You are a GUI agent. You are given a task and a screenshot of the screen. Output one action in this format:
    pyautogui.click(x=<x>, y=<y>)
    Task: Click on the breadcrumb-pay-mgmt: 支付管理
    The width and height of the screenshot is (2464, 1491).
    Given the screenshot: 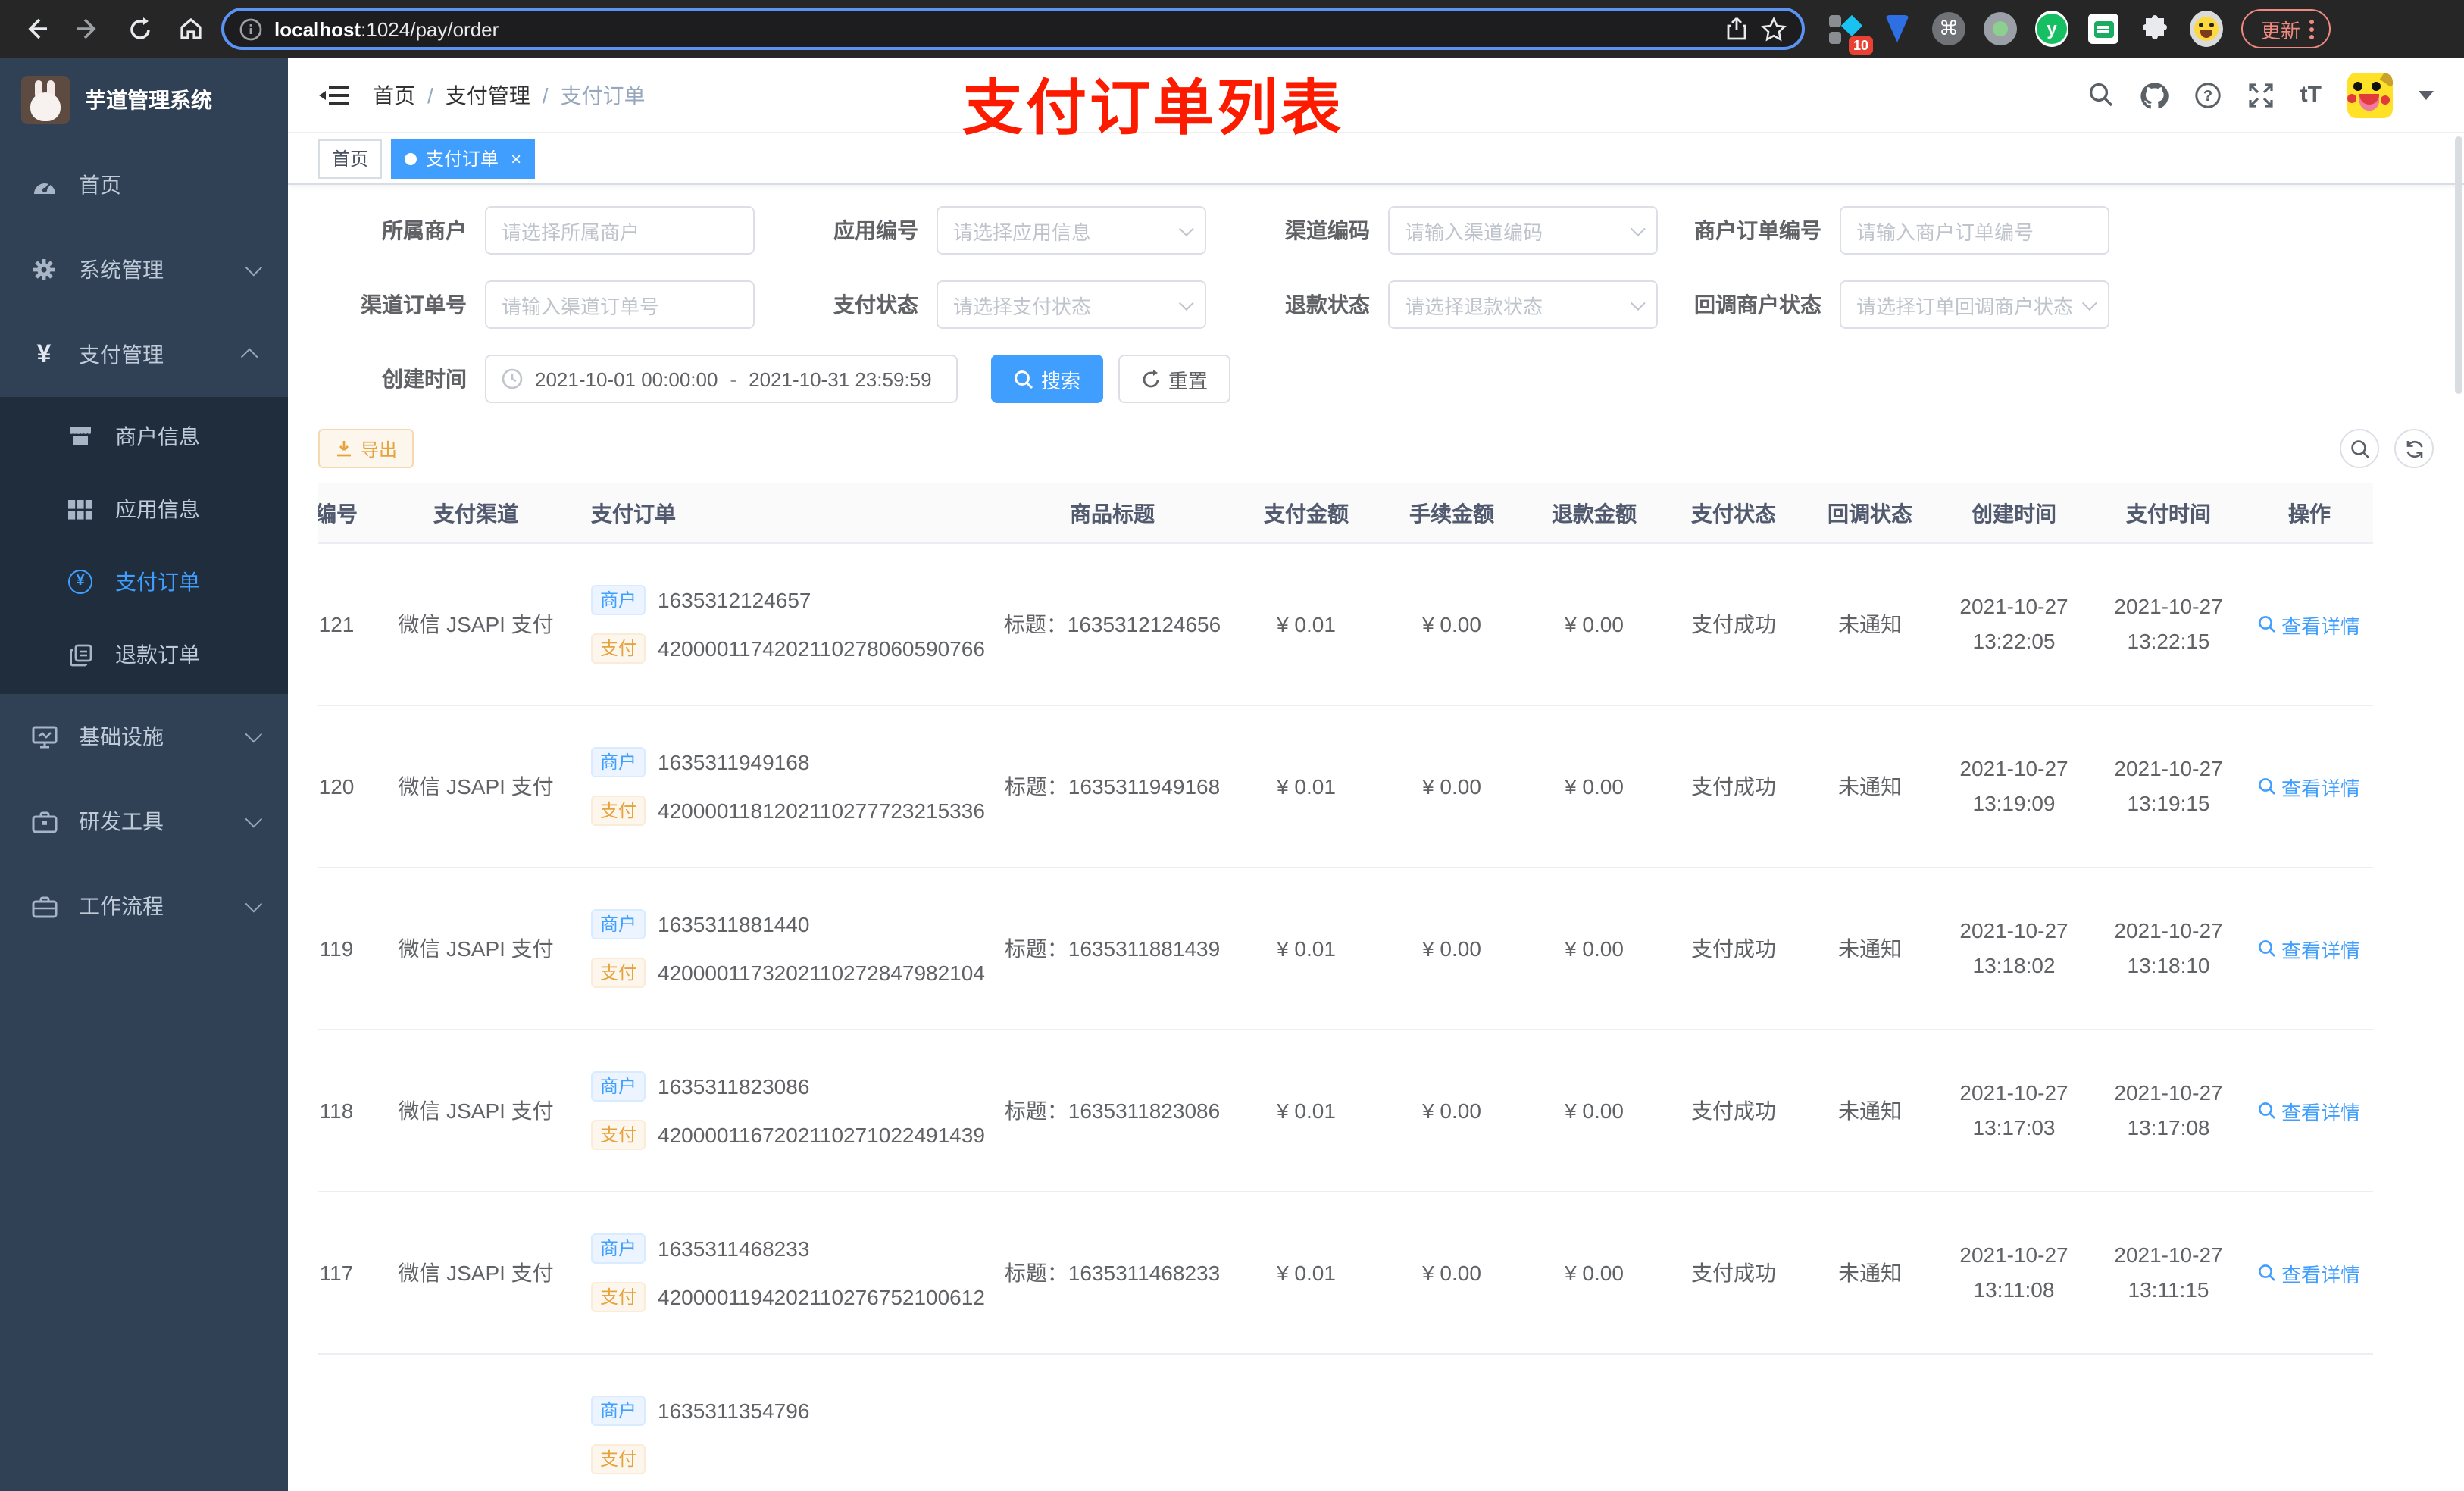 What is the action you would take?
    pyautogui.click(x=488, y=95)
    